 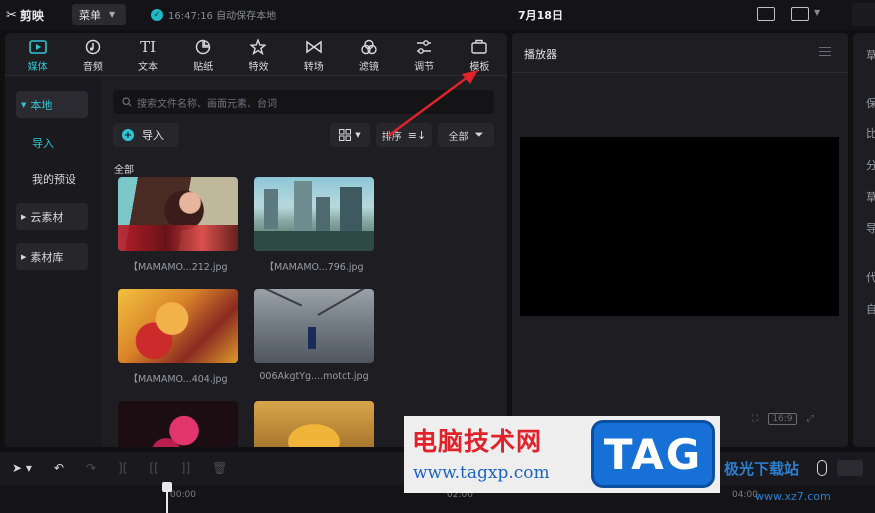 What do you see at coordinates (762, 469) in the screenshot?
I see `watermark-xz7-name: 极光下载站` at bounding box center [762, 469].